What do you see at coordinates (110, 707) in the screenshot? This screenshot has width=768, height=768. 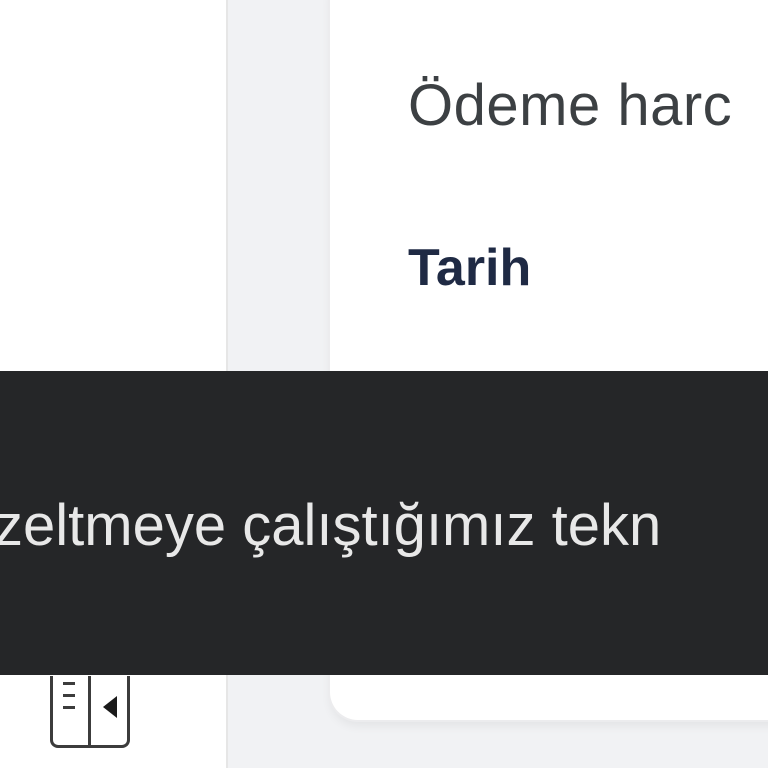 I see `chevron-left-icon` at bounding box center [110, 707].